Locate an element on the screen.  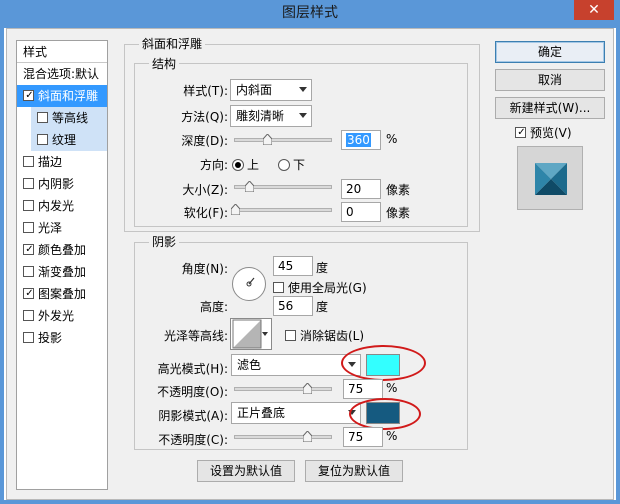
window-title: 图层样式 is located at coordinates (310, 13).